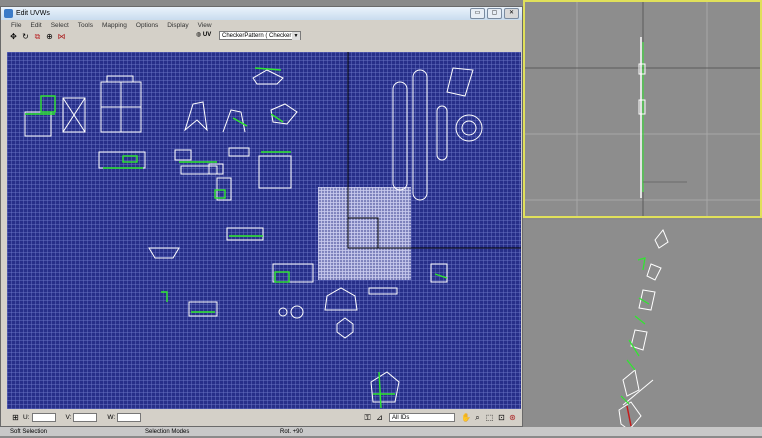 The height and width of the screenshot is (438, 762). Describe the element at coordinates (16, 25) in the screenshot. I see `menu-file: File` at that location.